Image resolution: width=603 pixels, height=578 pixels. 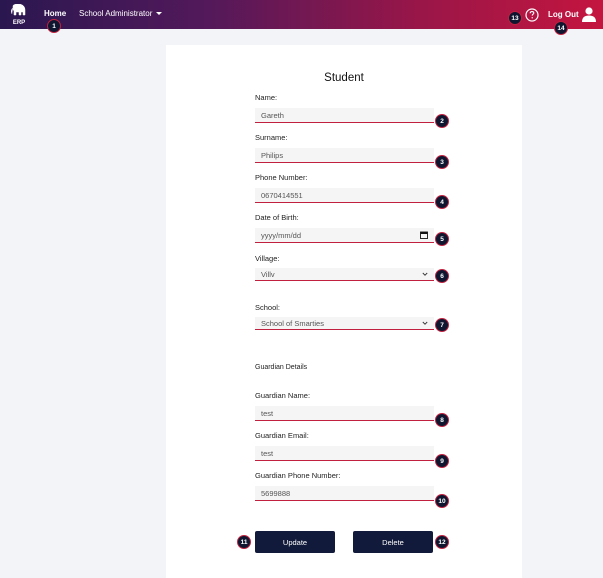 What do you see at coordinates (55, 13) in the screenshot?
I see `nav-home-link: Home` at bounding box center [55, 13].